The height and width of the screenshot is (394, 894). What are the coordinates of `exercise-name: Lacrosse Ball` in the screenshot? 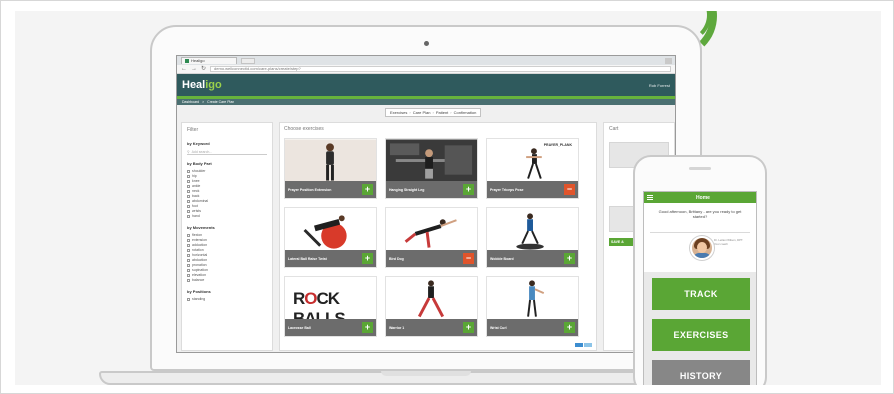 It's located at (299, 327).